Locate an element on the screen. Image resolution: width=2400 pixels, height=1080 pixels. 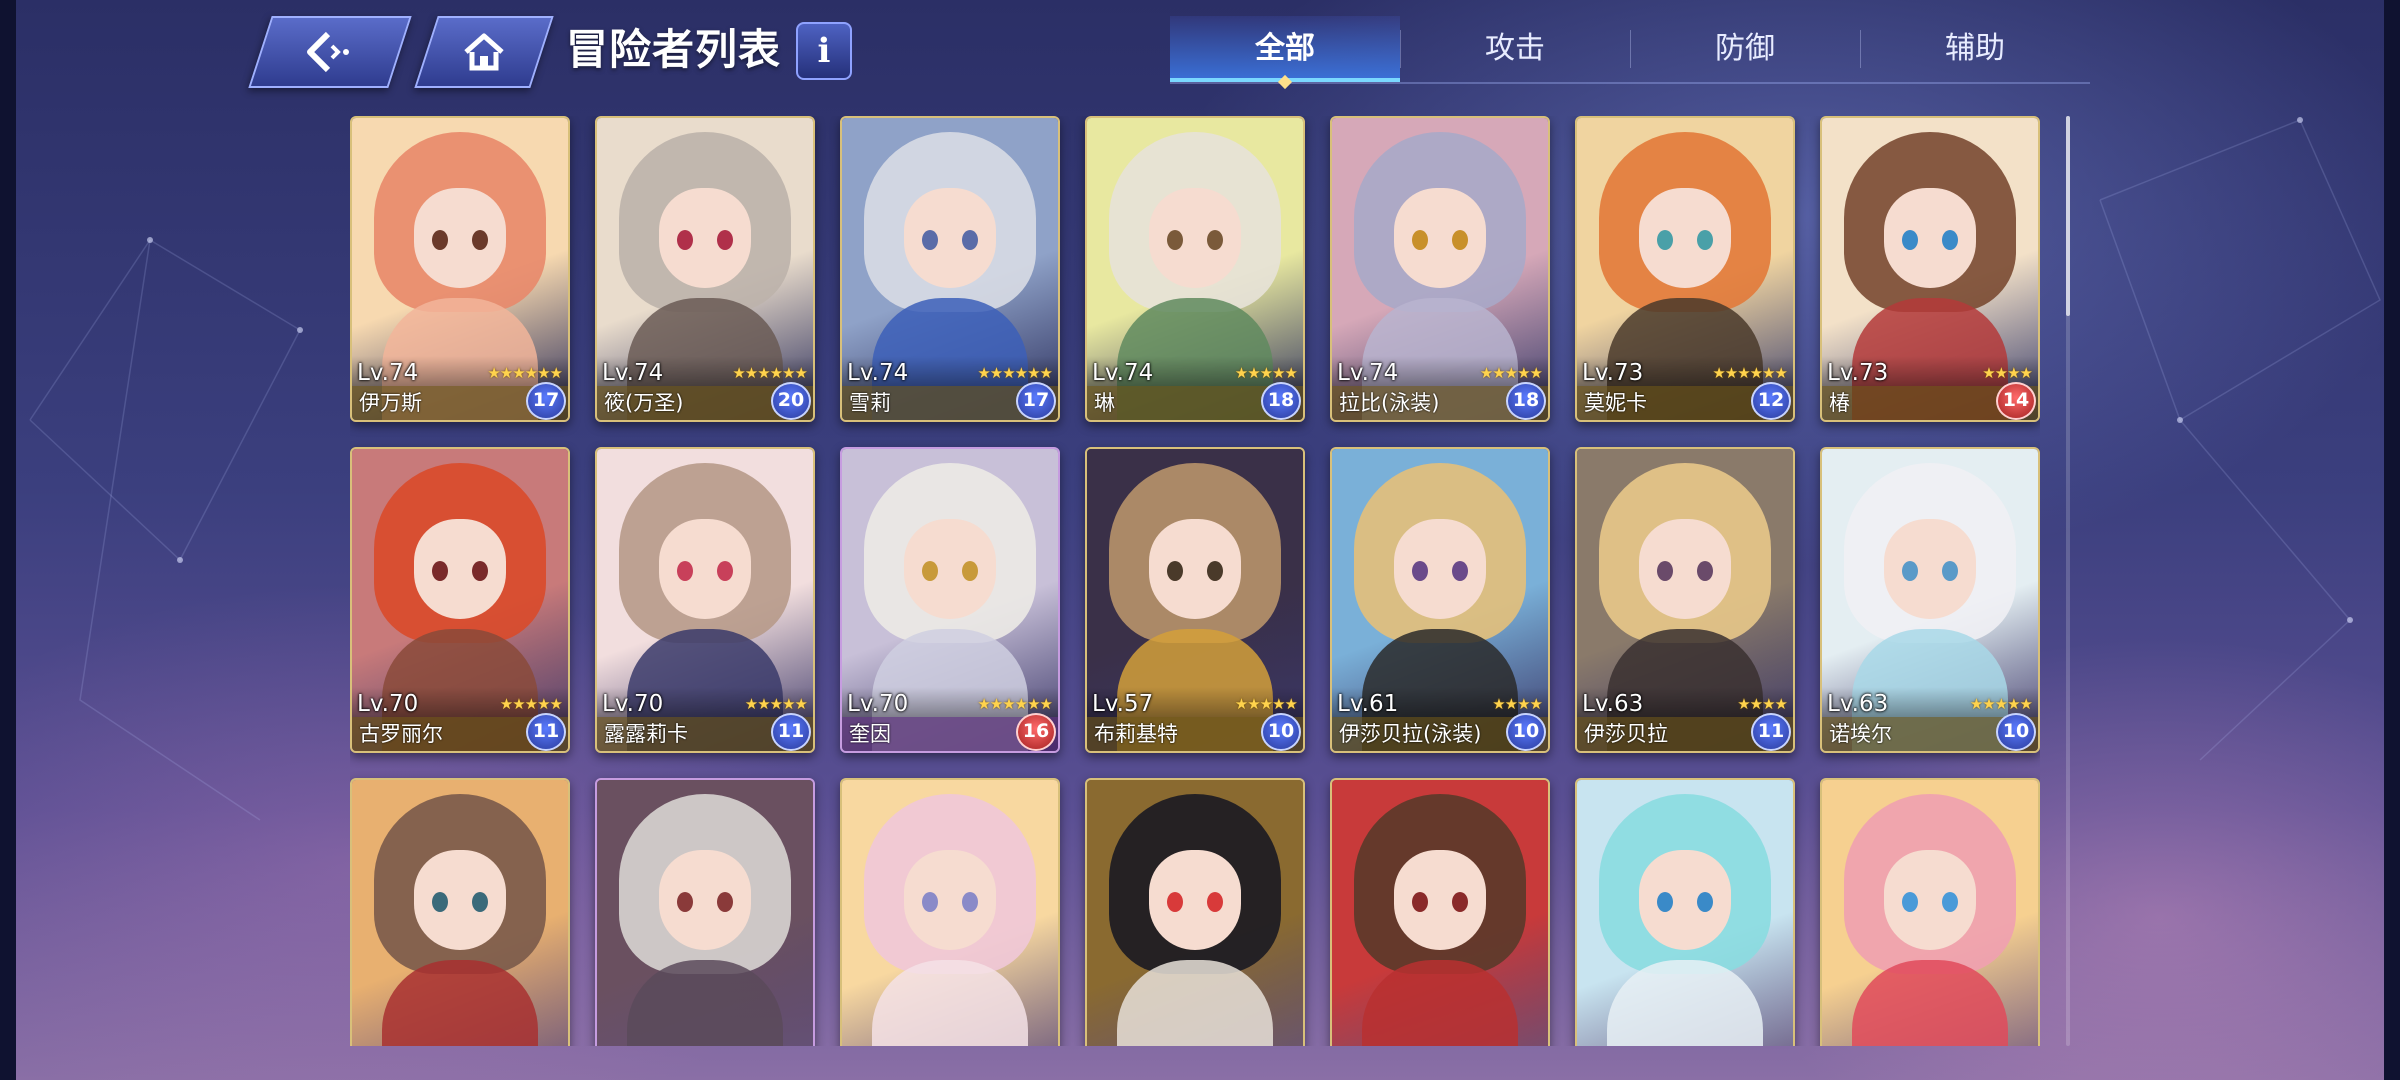
adventurer-card: Lv.61 ★★★★ 伊莎贝拉(泳装) 10 is located at coordinates (1440, 600).